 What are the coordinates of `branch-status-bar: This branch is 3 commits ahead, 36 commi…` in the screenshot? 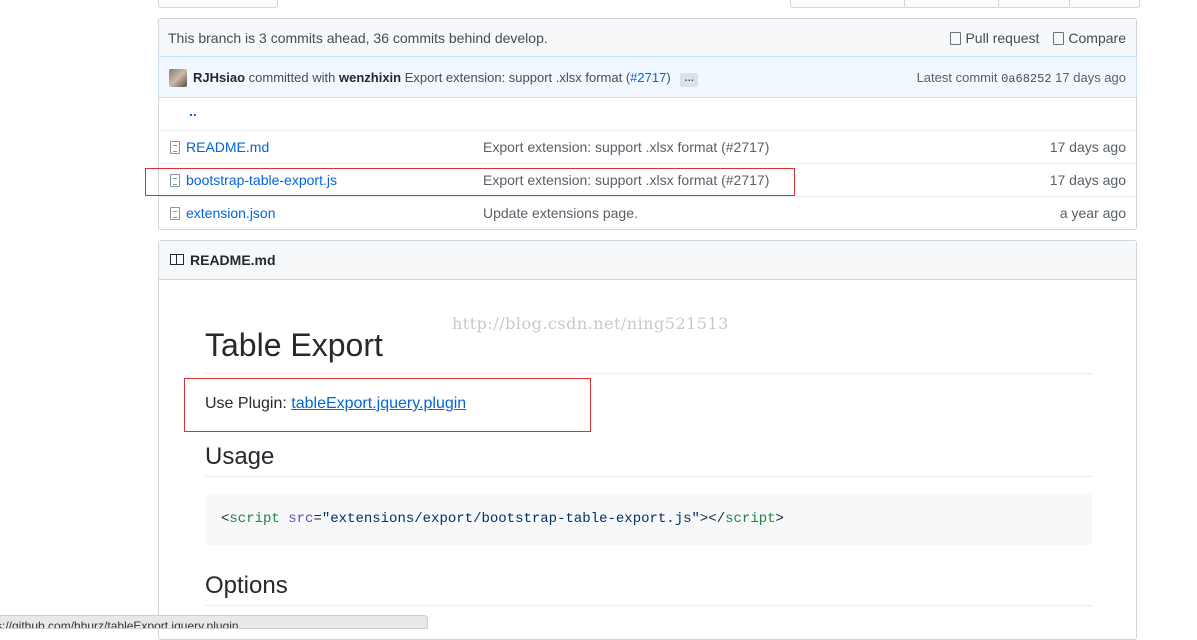 It's located at (647, 37).